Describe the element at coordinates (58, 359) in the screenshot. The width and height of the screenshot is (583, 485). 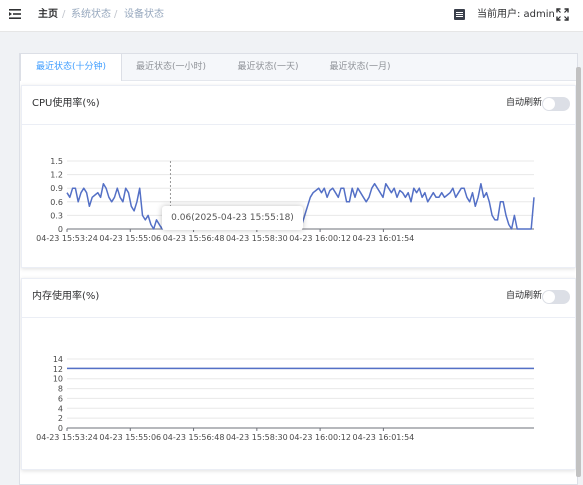
I see `y-tick-label: 14` at that location.